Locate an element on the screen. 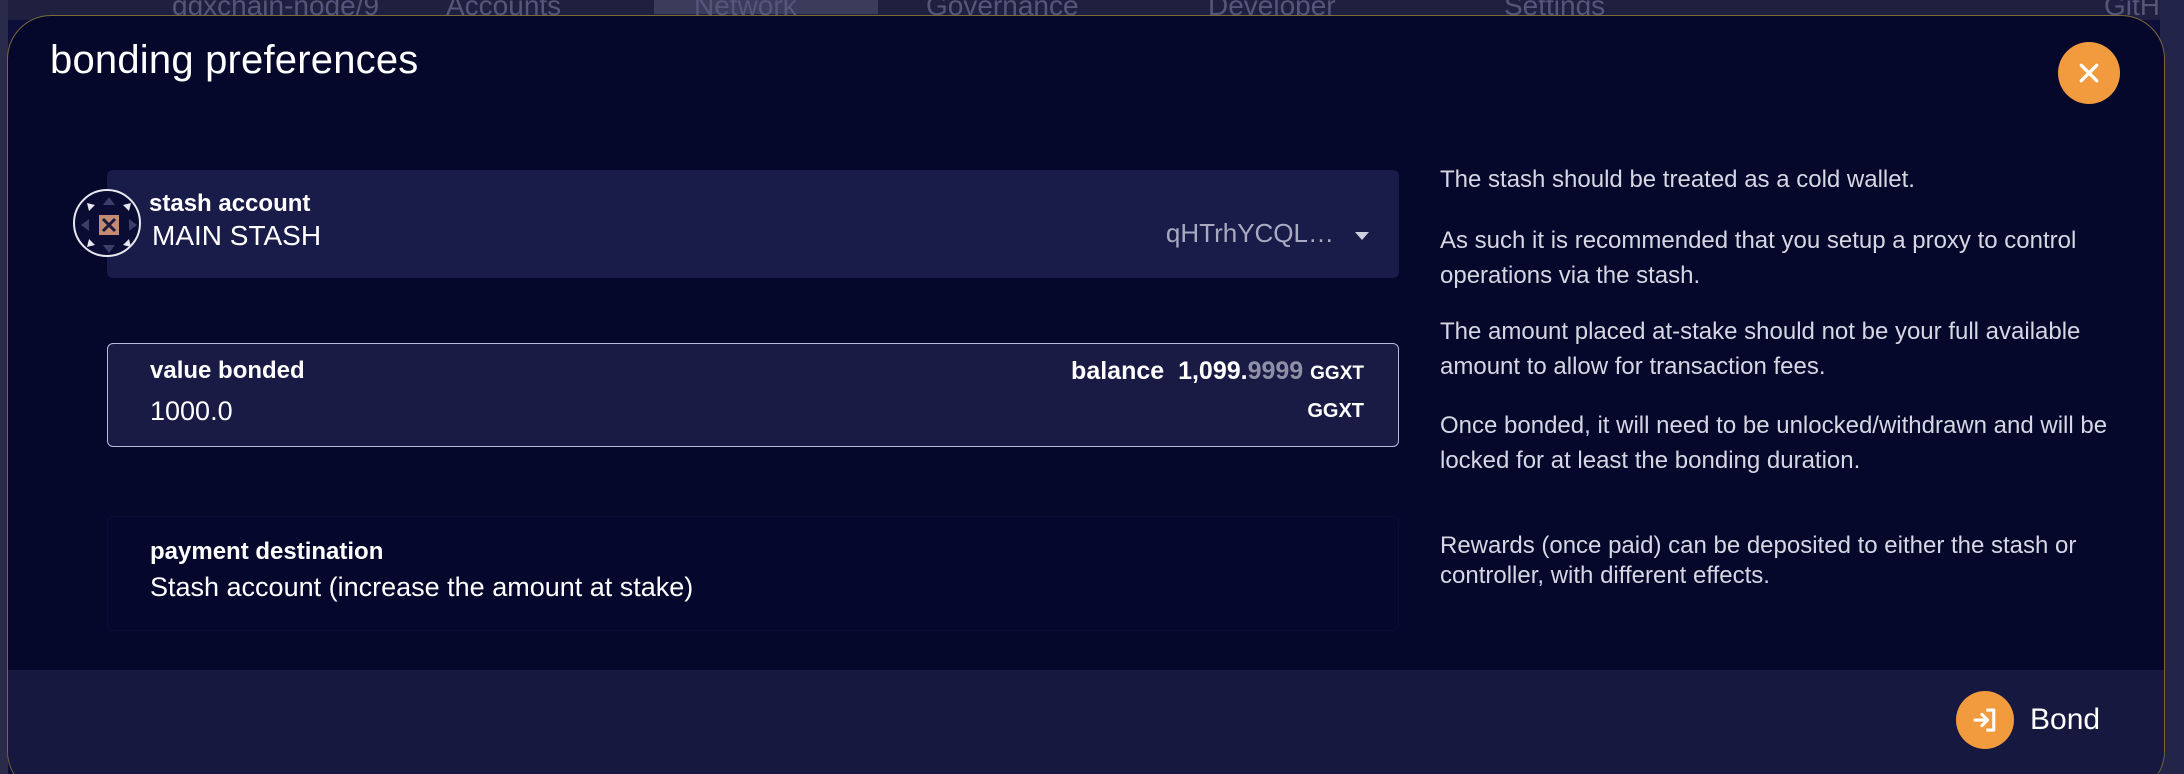 This screenshot has height=774, width=2184. payment-destination-label: payment destination is located at coordinates (267, 551).